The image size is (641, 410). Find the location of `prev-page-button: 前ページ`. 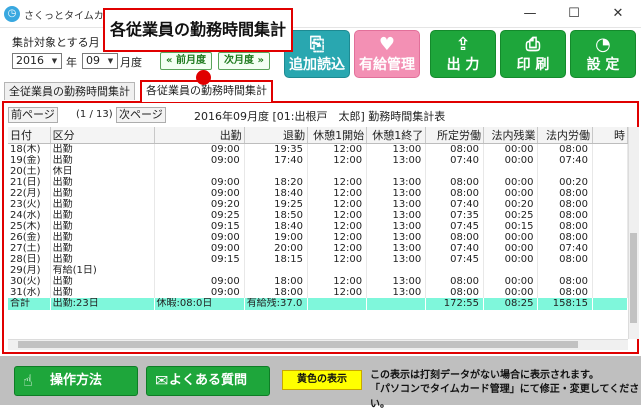

prev-page-button: 前ページ is located at coordinates (33, 115).